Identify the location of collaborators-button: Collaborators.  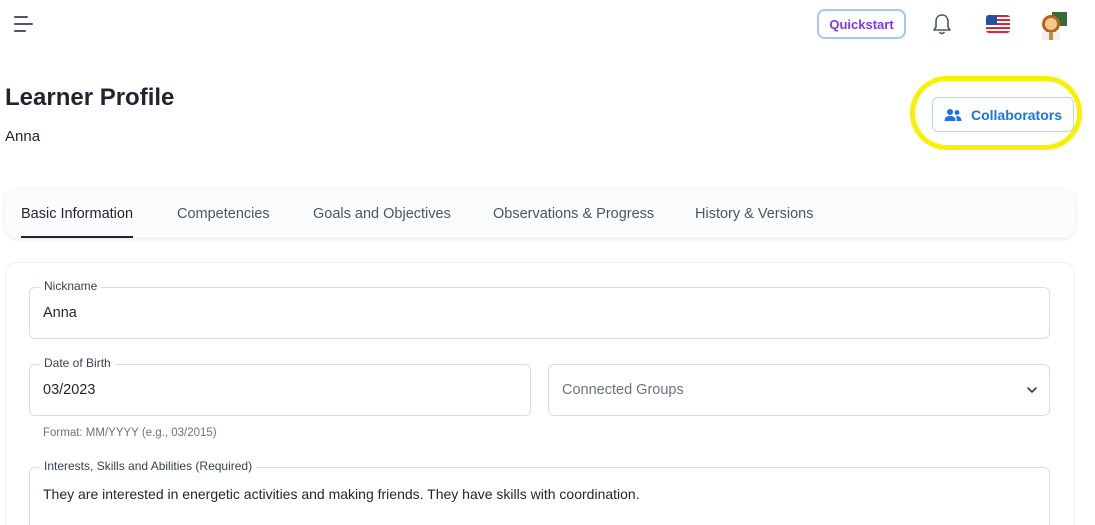
(1003, 114).